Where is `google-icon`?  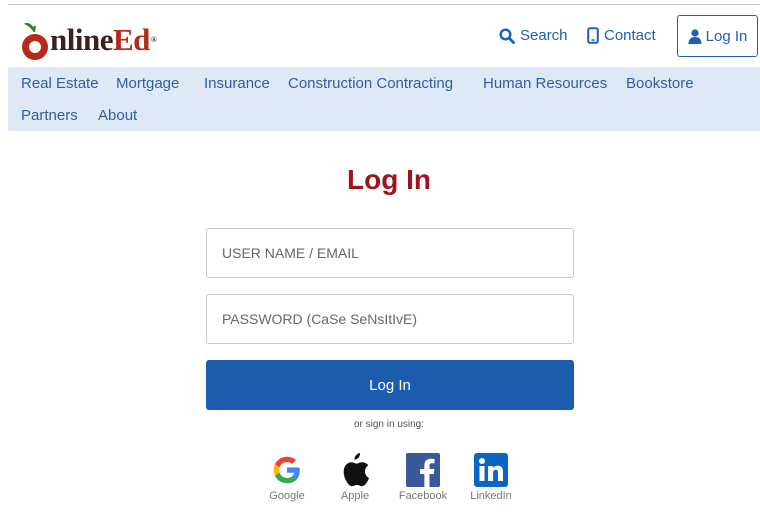
google-icon is located at coordinates (286, 470).